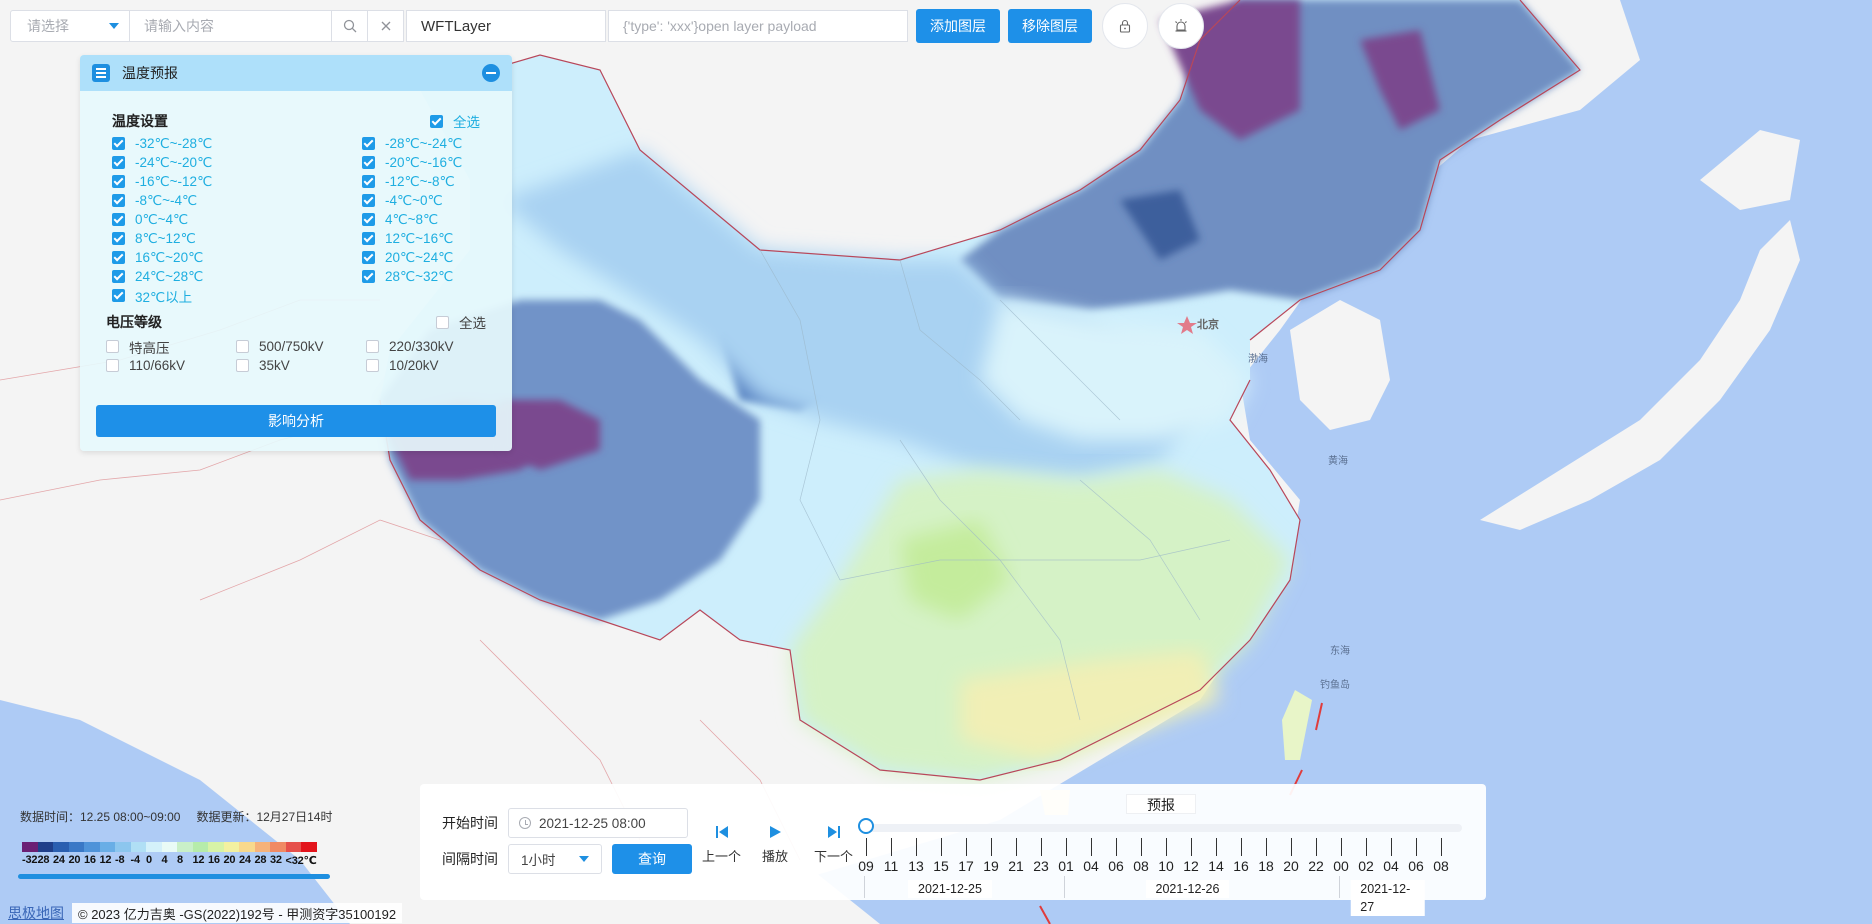 Image resolution: width=1872 pixels, height=924 pixels. What do you see at coordinates (775, 832) in the screenshot?
I see `play-icon` at bounding box center [775, 832].